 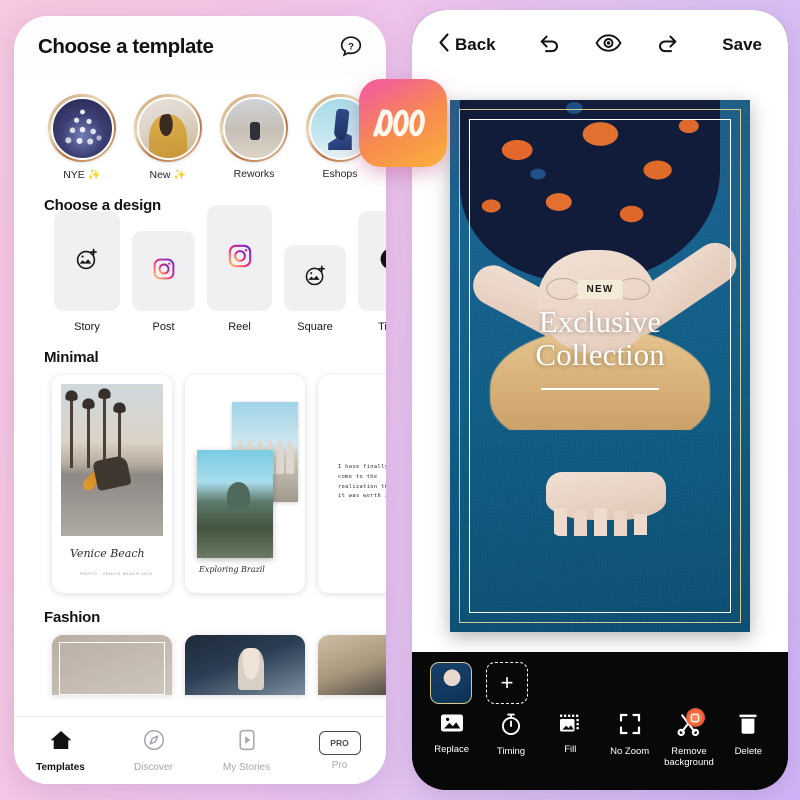 I want to click on save-button: Save, so click(x=742, y=45).